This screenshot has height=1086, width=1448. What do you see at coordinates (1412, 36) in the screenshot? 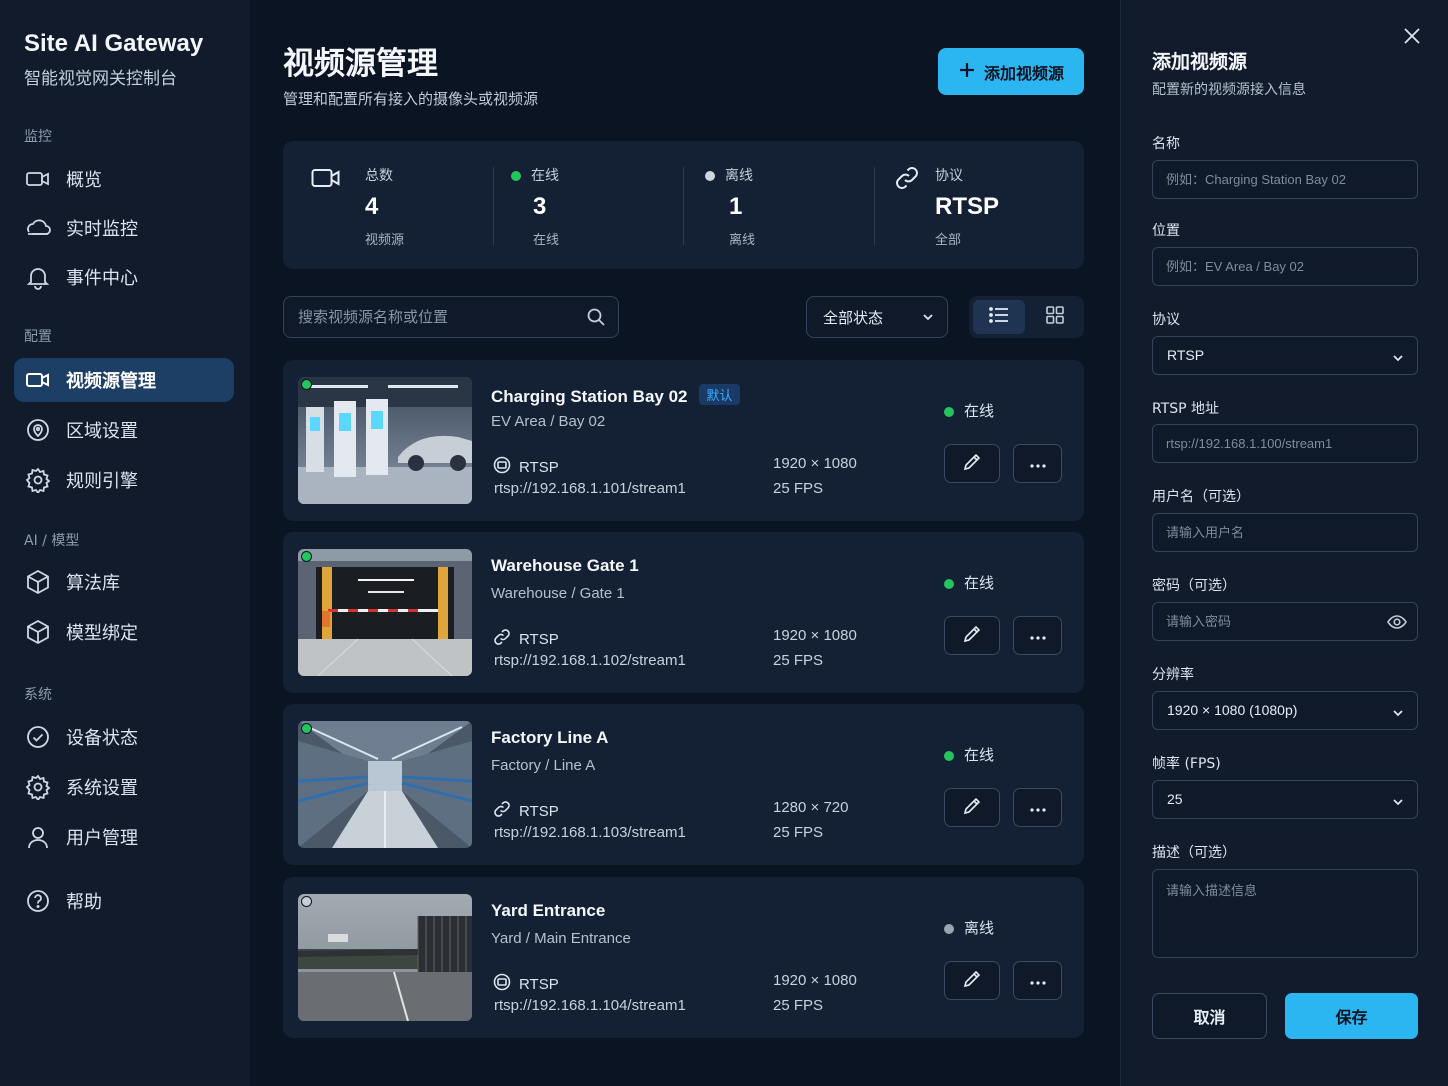
I see `close-icon` at bounding box center [1412, 36].